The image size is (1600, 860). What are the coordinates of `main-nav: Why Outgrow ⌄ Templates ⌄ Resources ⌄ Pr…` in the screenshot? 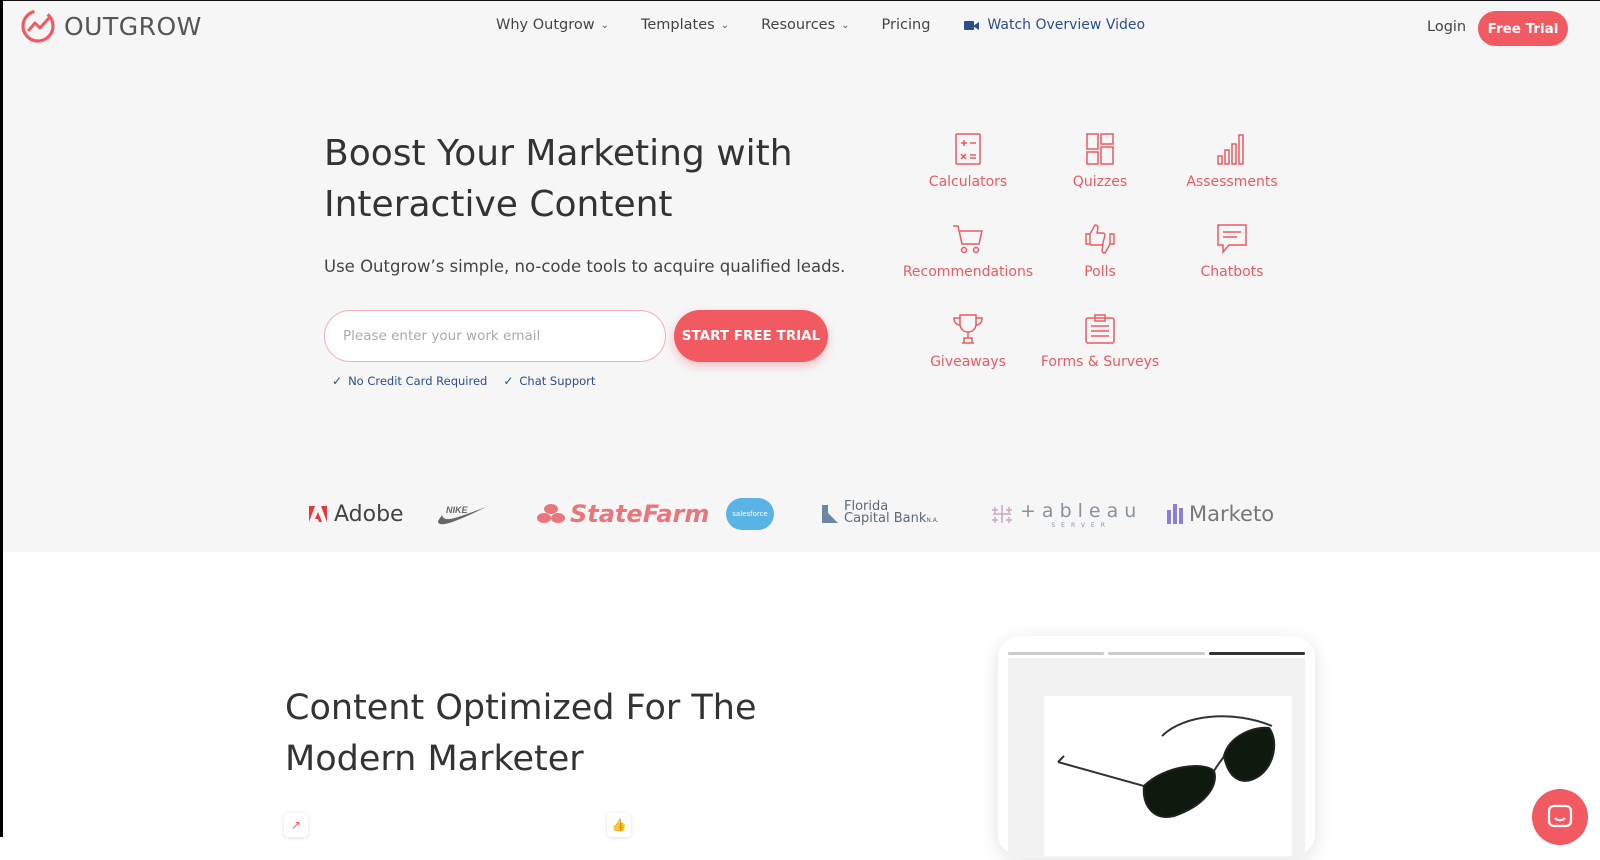 It's located at (820, 25).